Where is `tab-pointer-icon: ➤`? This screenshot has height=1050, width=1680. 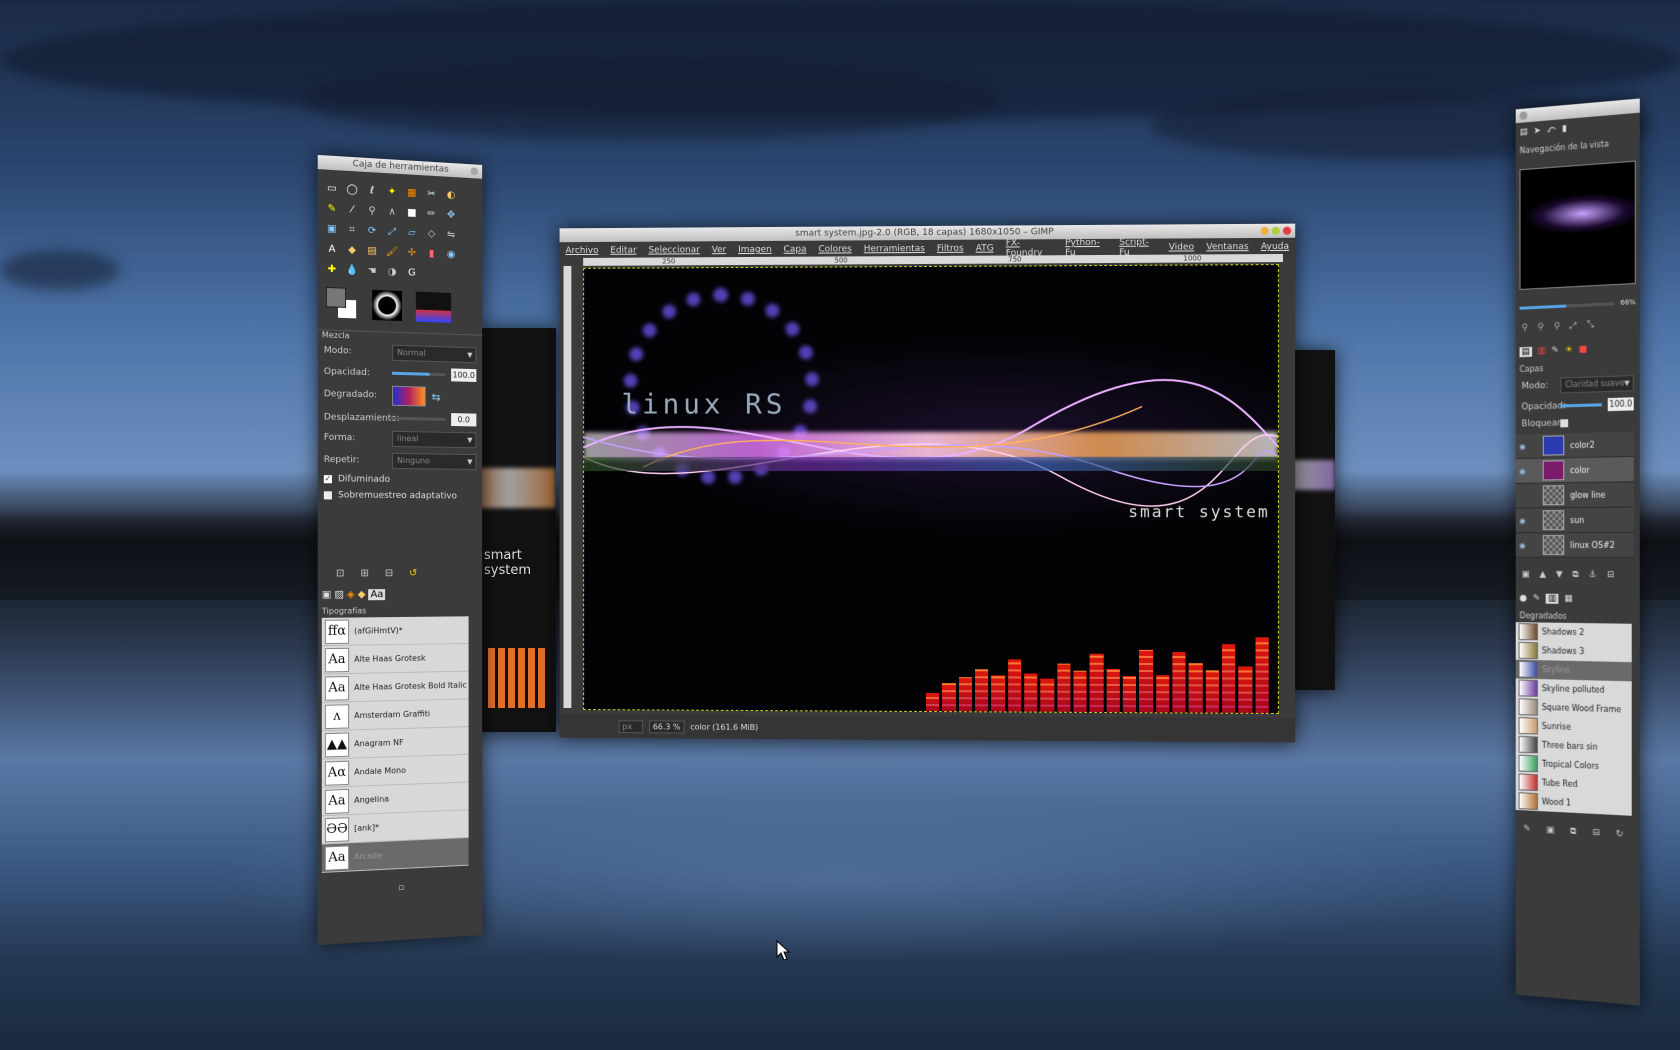 tab-pointer-icon: ➤ is located at coordinates (1537, 131).